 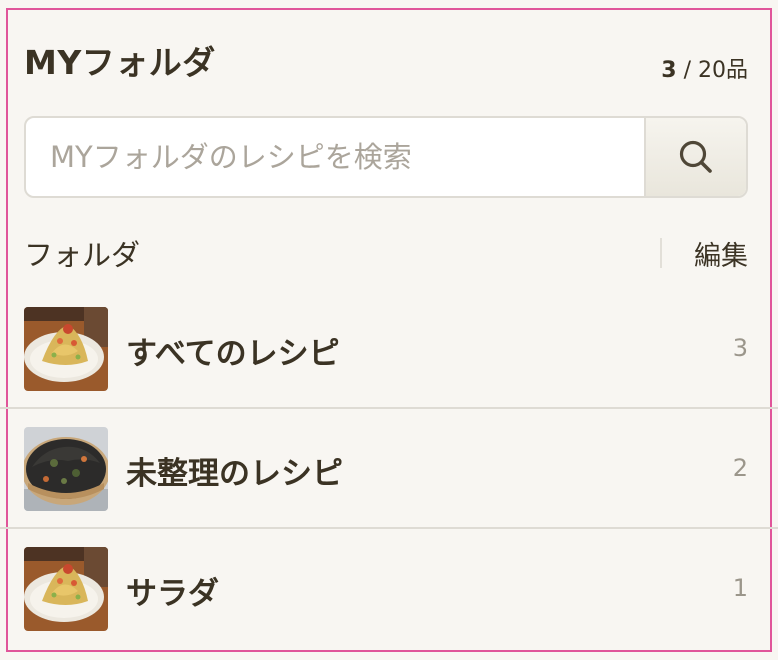 What do you see at coordinates (120, 62) in the screenshot?
I see `page-title: MYフォルダ` at bounding box center [120, 62].